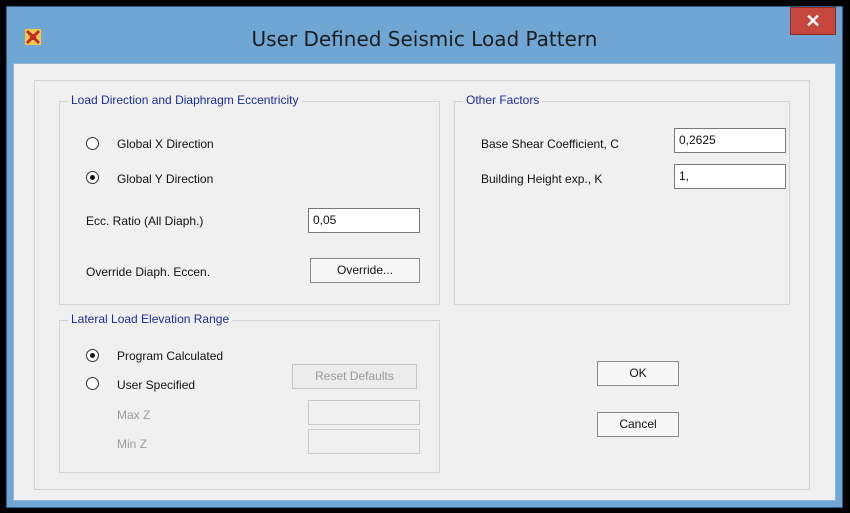 This screenshot has height=513, width=850. What do you see at coordinates (503, 100) in the screenshot?
I see `other-factors-group-title: Other Factors` at bounding box center [503, 100].